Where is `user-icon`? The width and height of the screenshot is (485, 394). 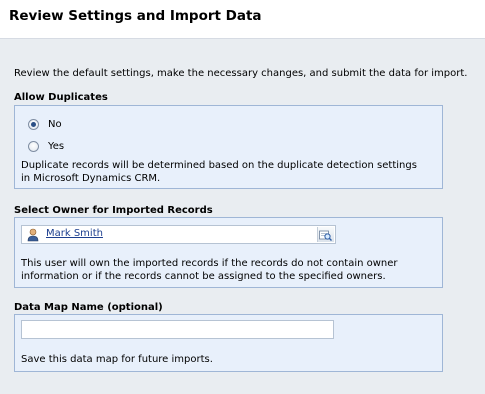
user-icon is located at coordinates (33, 235).